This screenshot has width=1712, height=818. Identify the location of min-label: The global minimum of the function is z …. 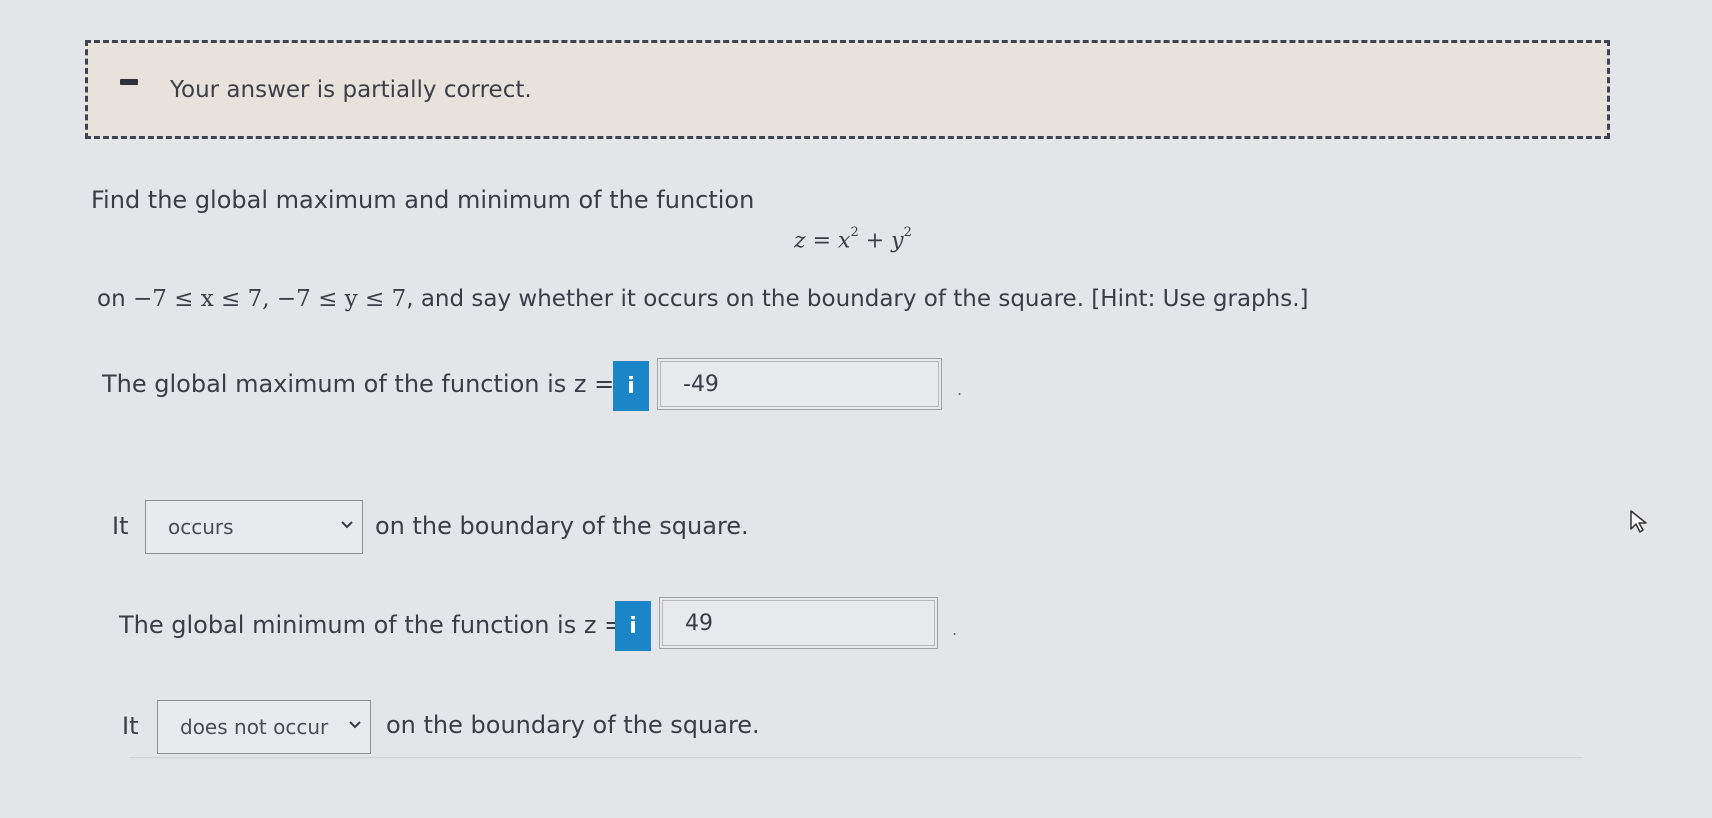
(372, 625).